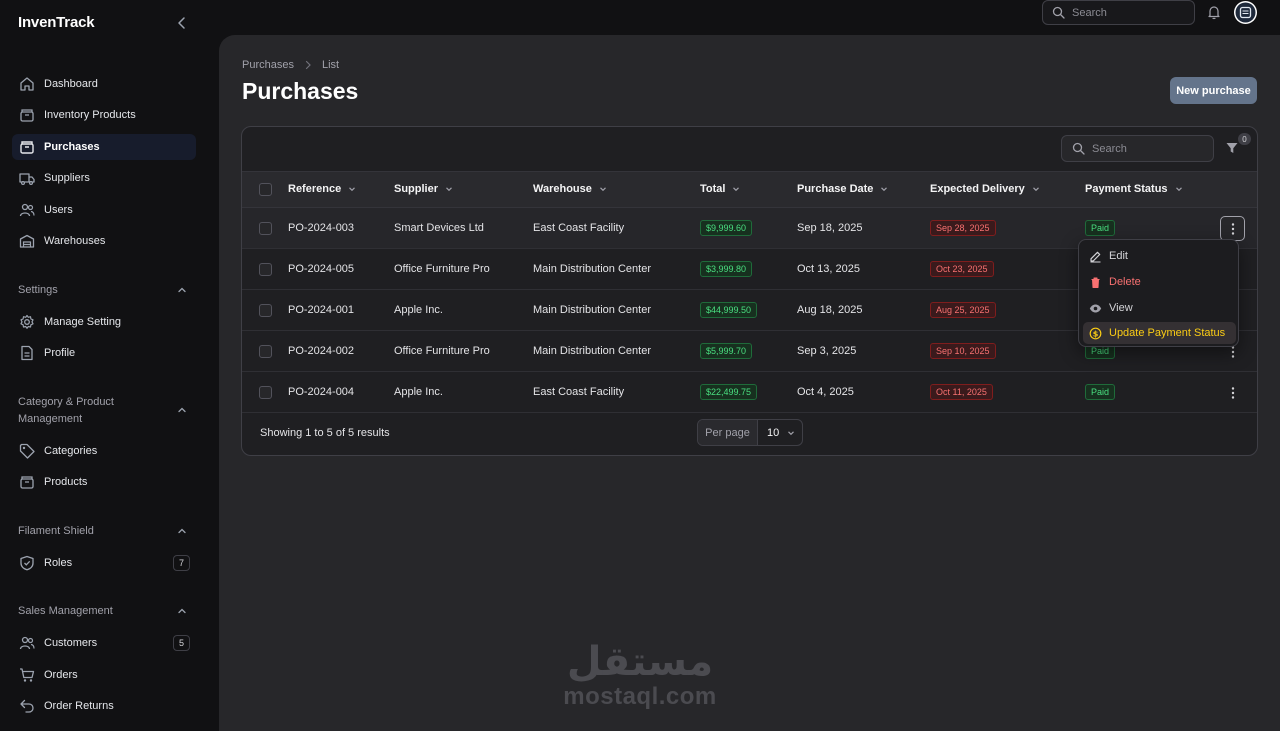 This screenshot has width=1280, height=731. What do you see at coordinates (104, 563) in the screenshot?
I see `sidebar-item-roles: Roles 7` at bounding box center [104, 563].